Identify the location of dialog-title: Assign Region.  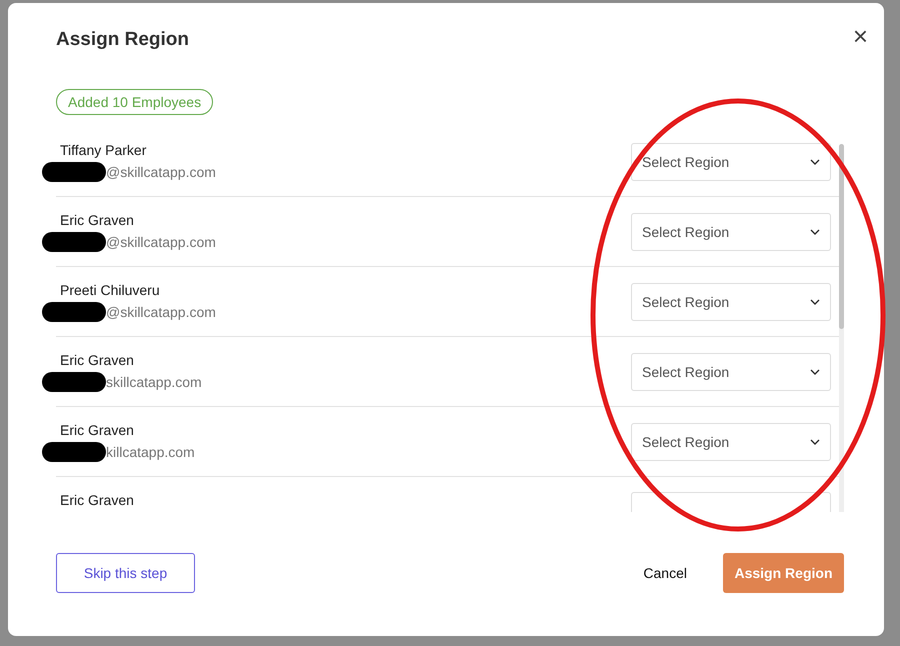
(123, 40).